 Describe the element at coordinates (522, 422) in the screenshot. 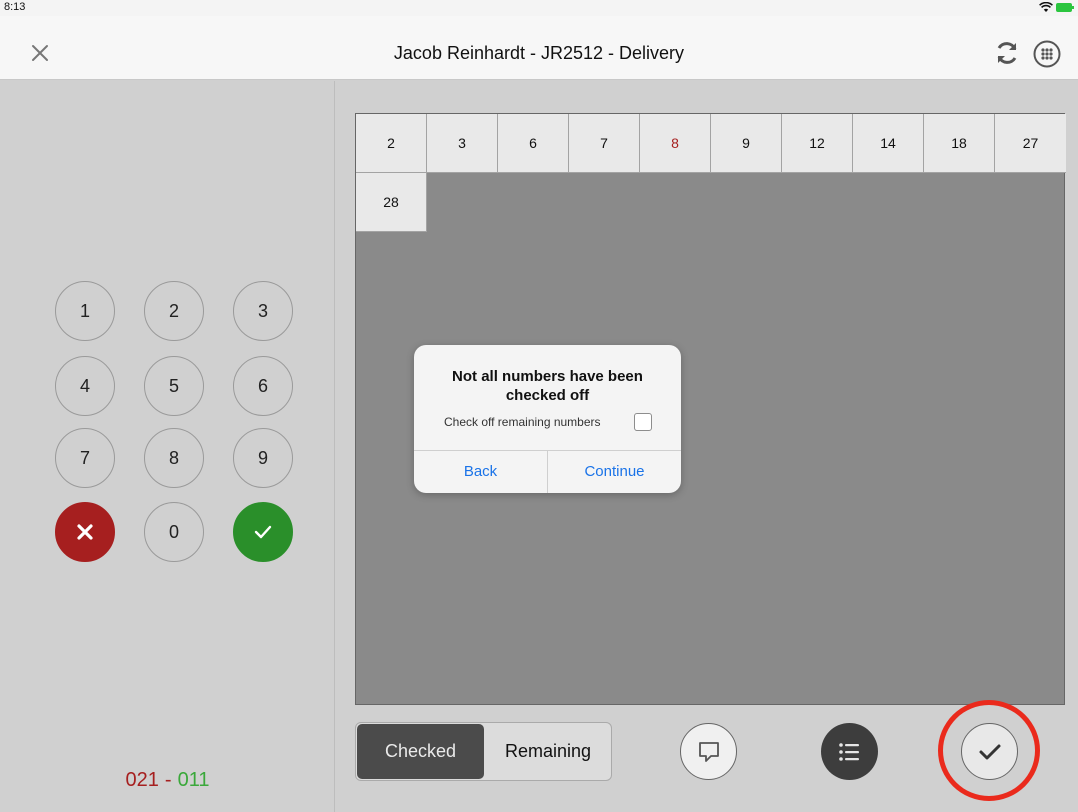

I see `alert-checkbox-label: Check off remaining numbers` at that location.